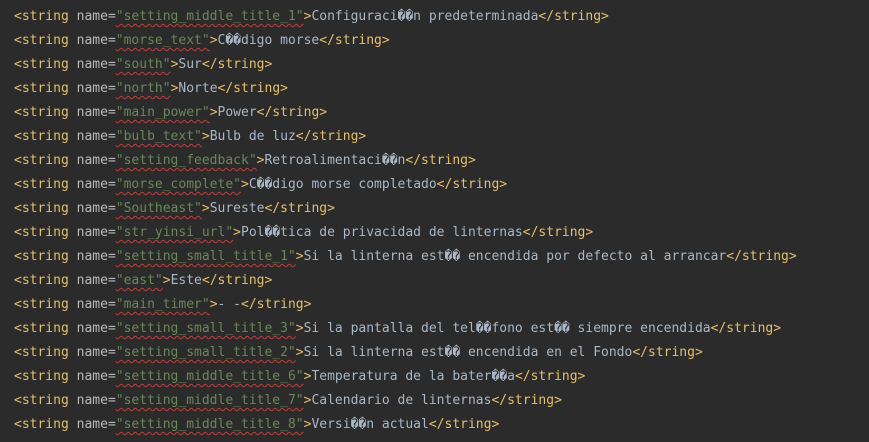 This screenshot has width=869, height=442. What do you see at coordinates (441, 305) in the screenshot?
I see `code-line: <string name="main_timer">- -</string>` at bounding box center [441, 305].